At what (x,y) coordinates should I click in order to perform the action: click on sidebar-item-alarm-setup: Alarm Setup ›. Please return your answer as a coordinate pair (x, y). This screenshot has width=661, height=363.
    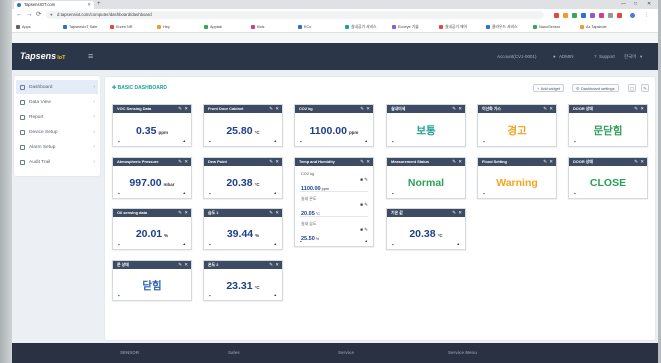
    Looking at the image, I should click on (57, 147).